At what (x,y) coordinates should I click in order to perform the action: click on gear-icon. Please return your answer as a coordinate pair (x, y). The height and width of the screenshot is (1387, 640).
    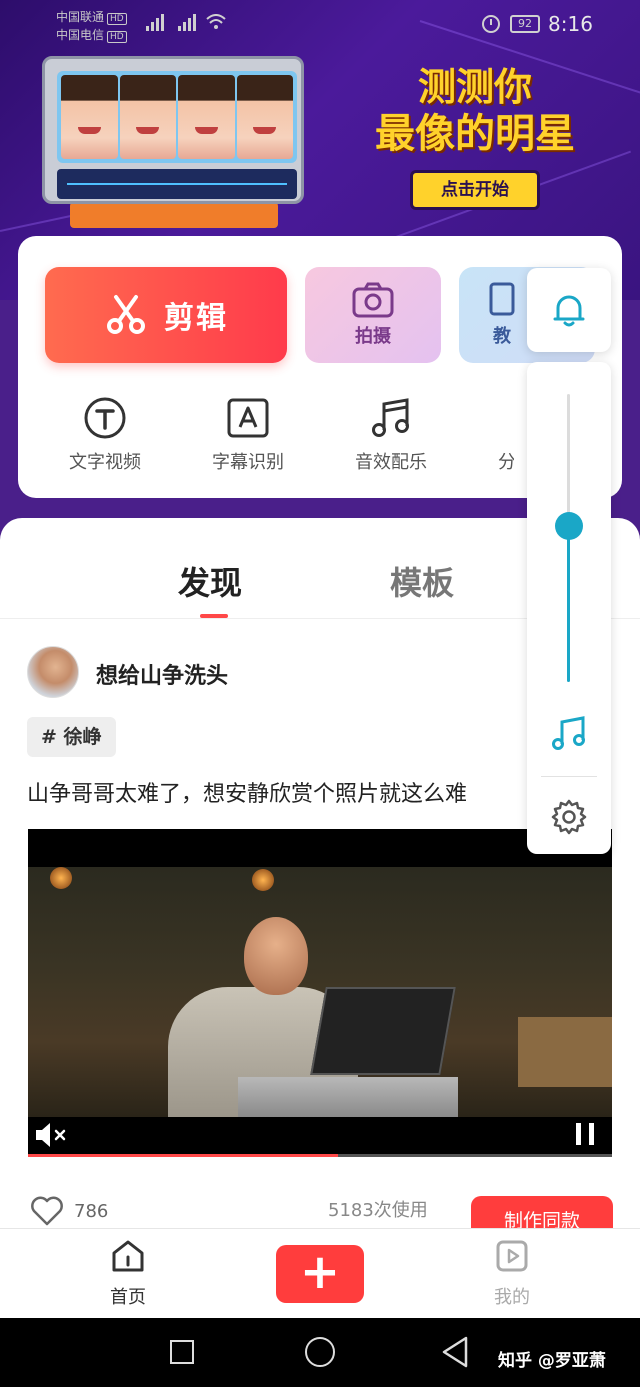
    Looking at the image, I should click on (569, 817).